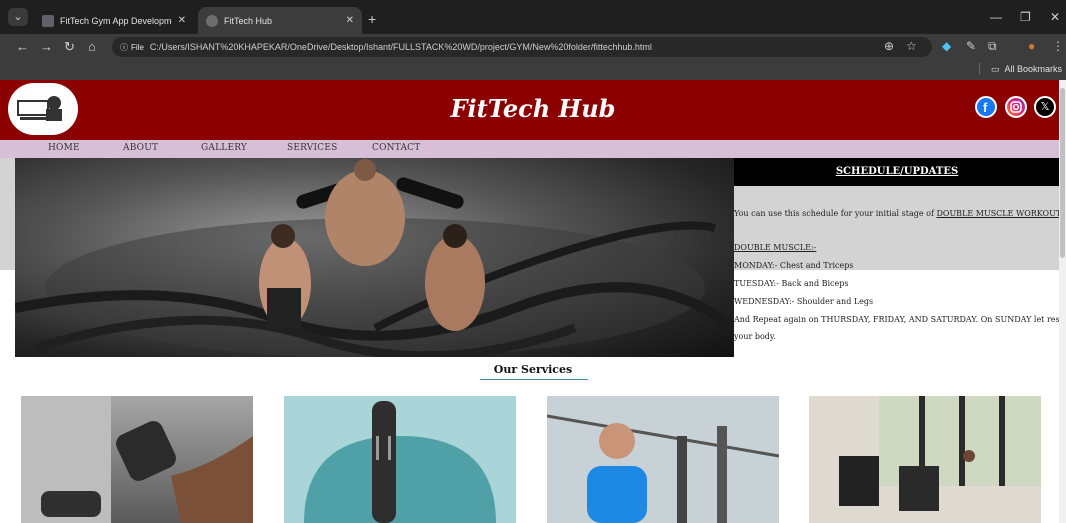  I want to click on facebook-glyph: f, so click(985, 107).